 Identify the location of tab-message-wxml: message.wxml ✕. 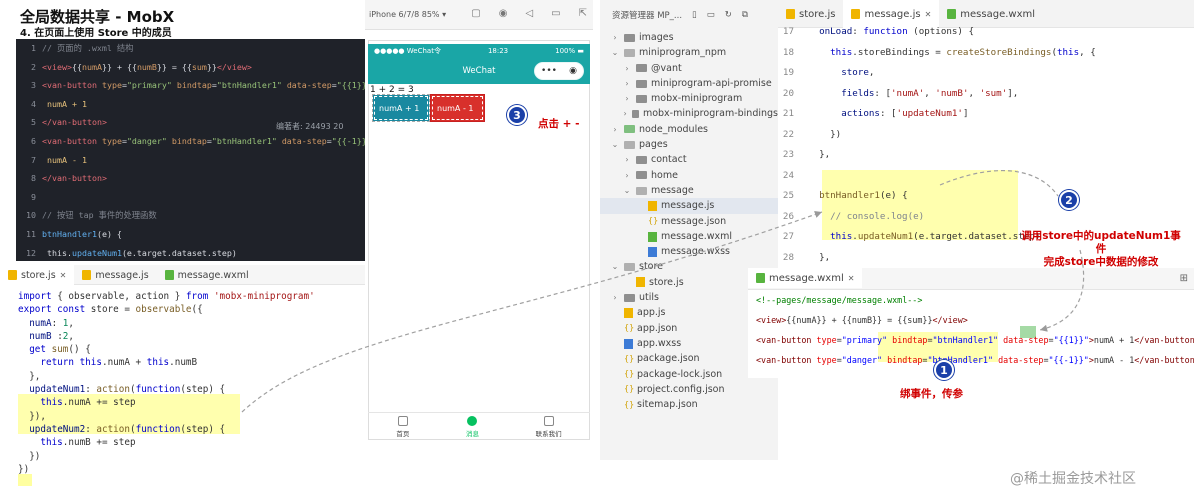
(805, 278).